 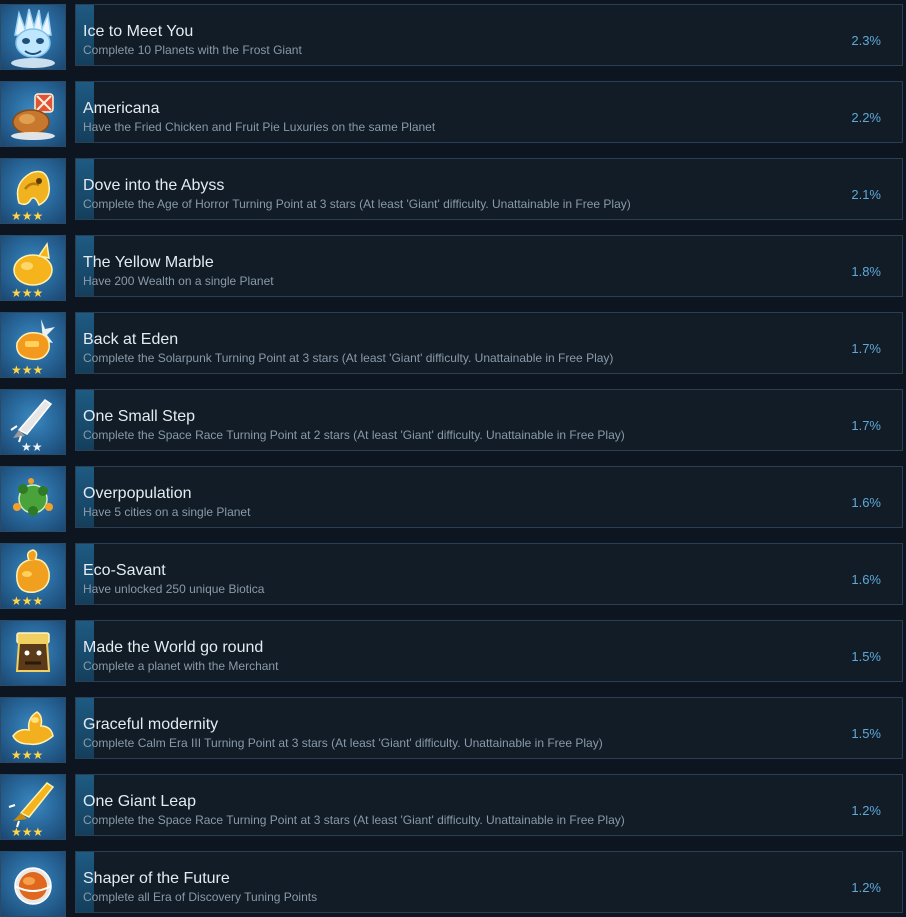 I want to click on achievement-title: Back at Eden, so click(x=131, y=339).